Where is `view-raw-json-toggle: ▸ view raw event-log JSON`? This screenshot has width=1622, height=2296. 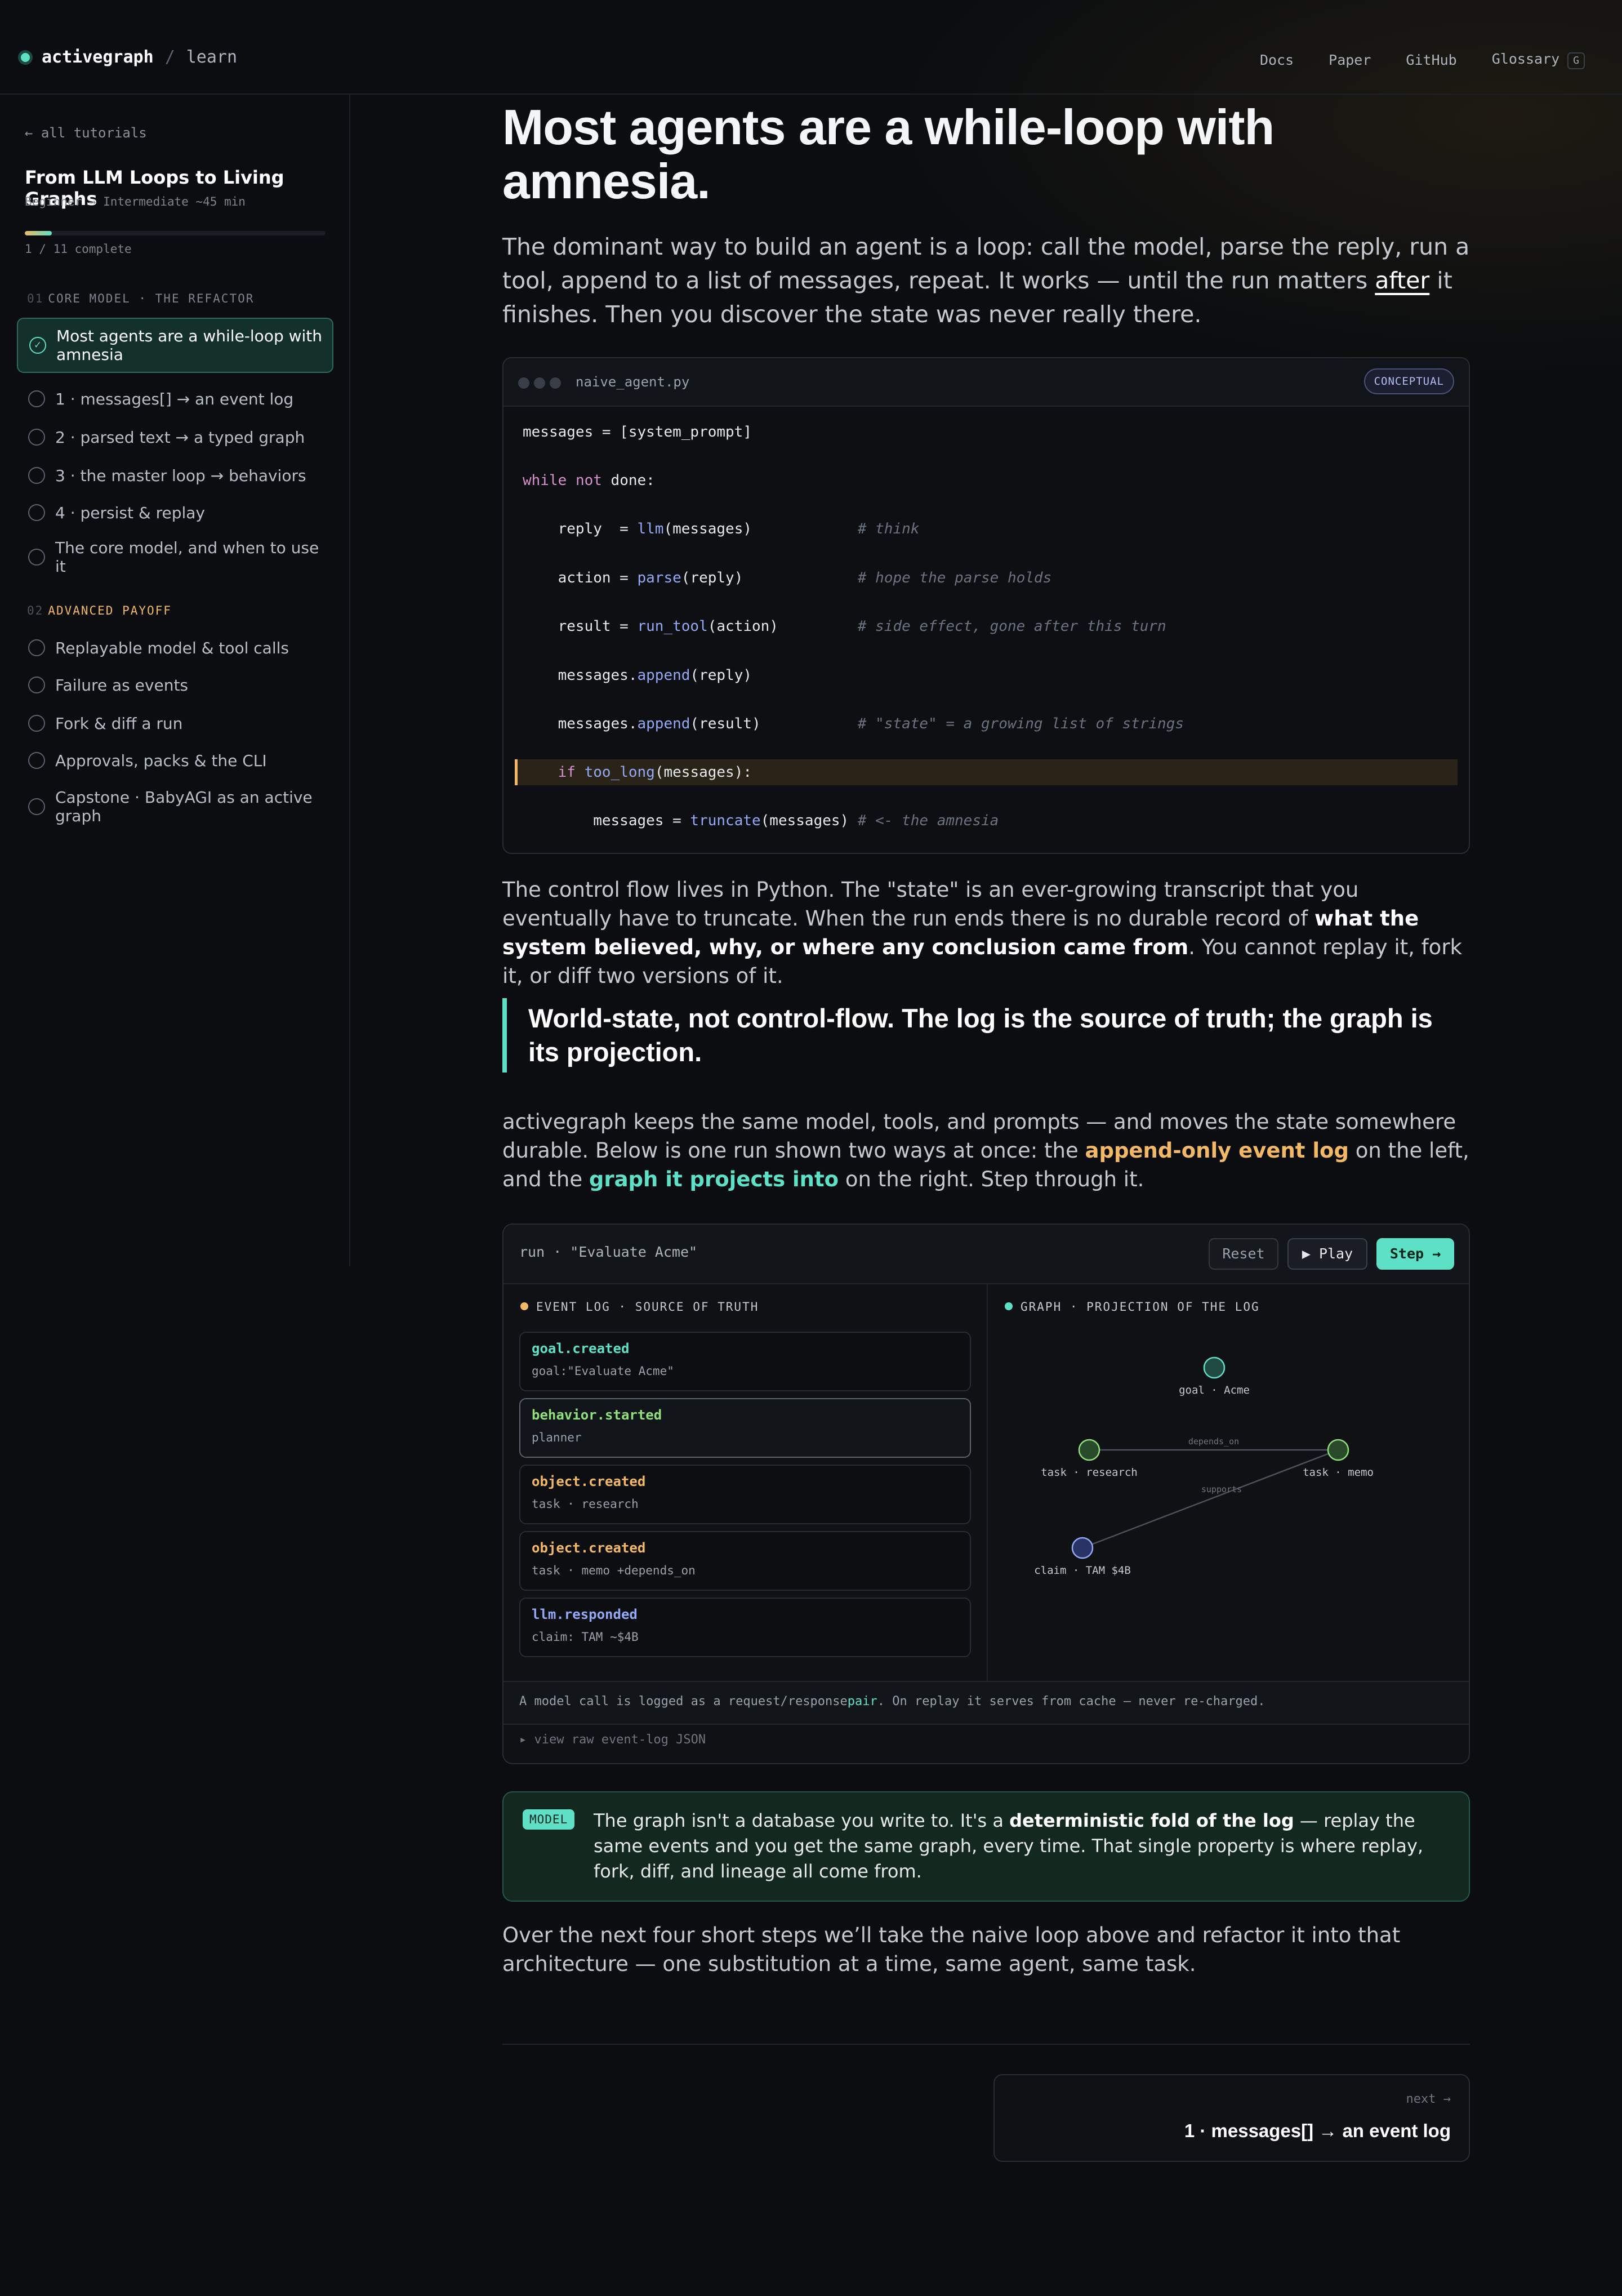
view-raw-json-toggle: ▸ view raw event-log JSON is located at coordinates (612, 1740).